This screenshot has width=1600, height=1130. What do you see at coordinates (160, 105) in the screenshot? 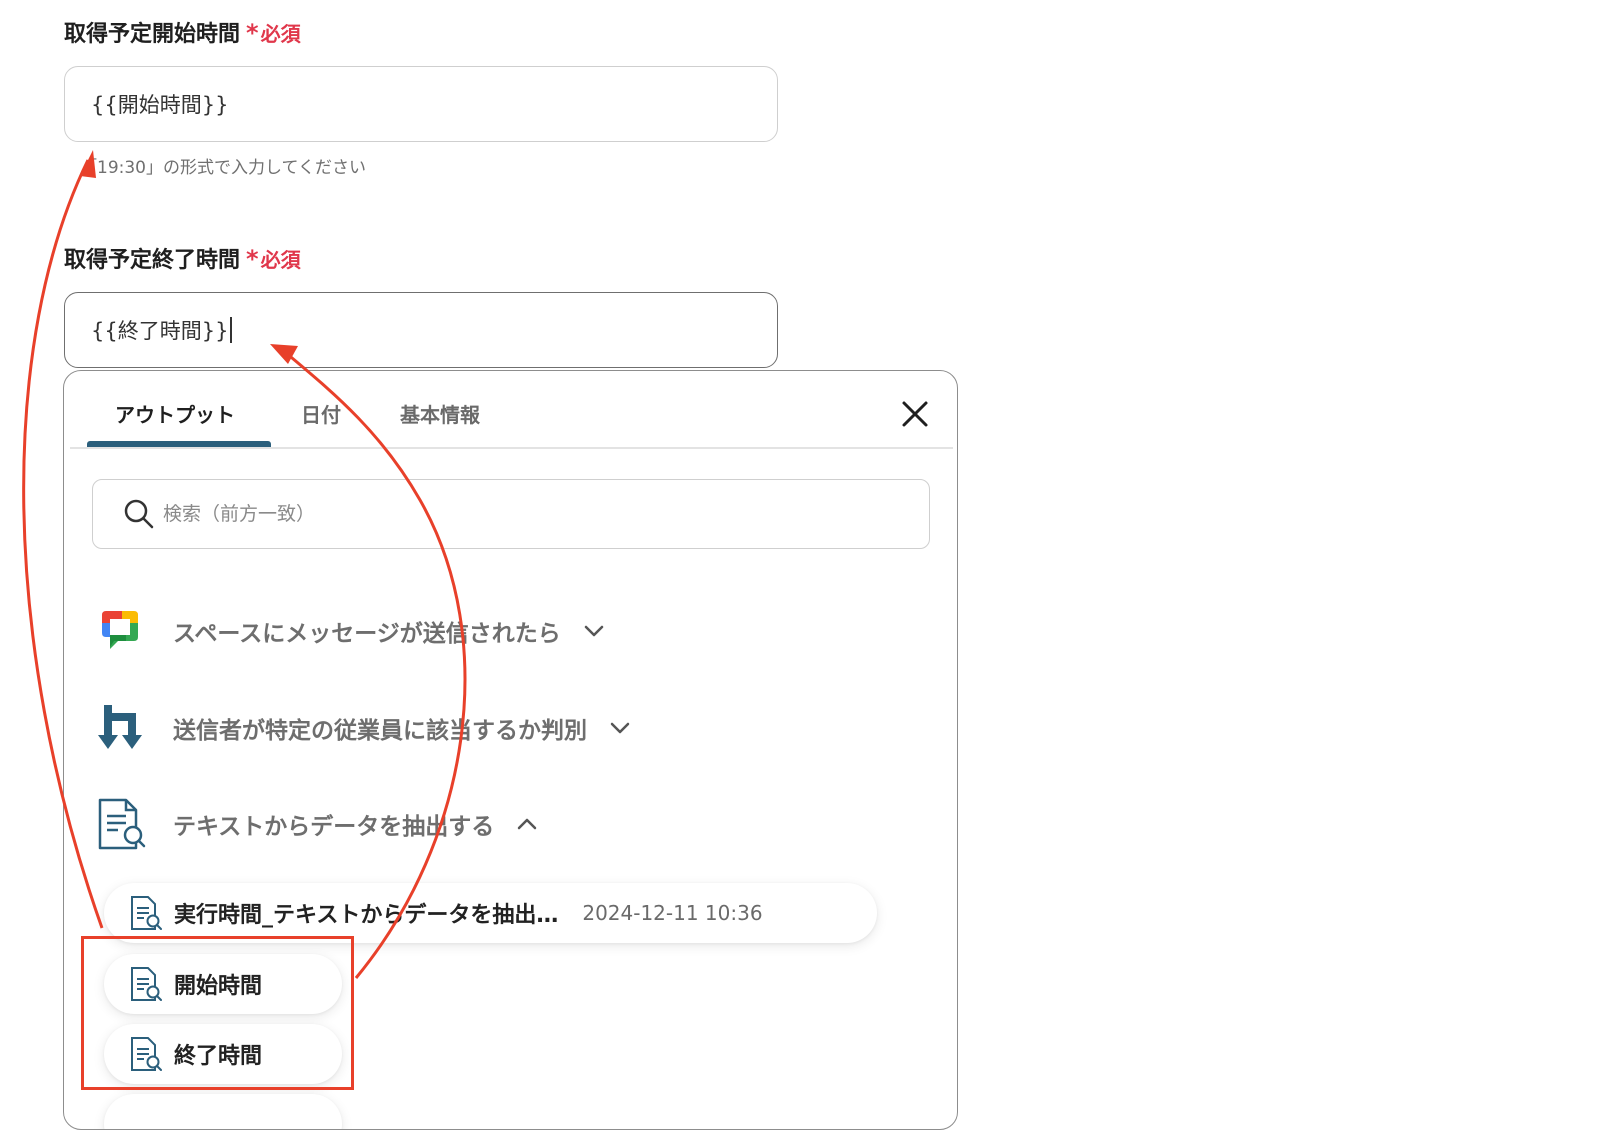
I see `start-time-value: {{開始時間}}` at bounding box center [160, 105].